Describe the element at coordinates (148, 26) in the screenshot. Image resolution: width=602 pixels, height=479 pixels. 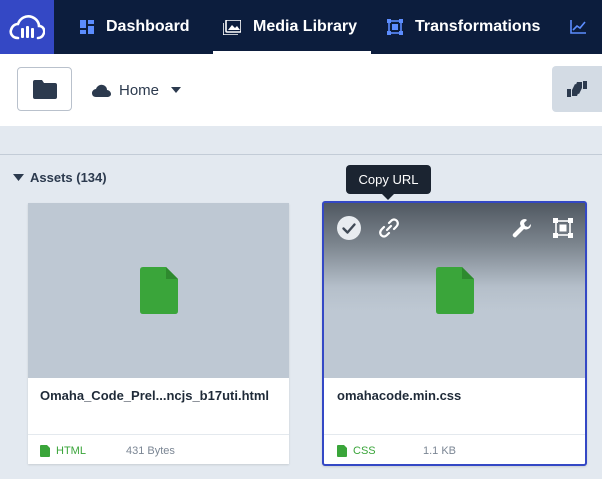
I see `nav-dashboard-label: Dashboard` at that location.